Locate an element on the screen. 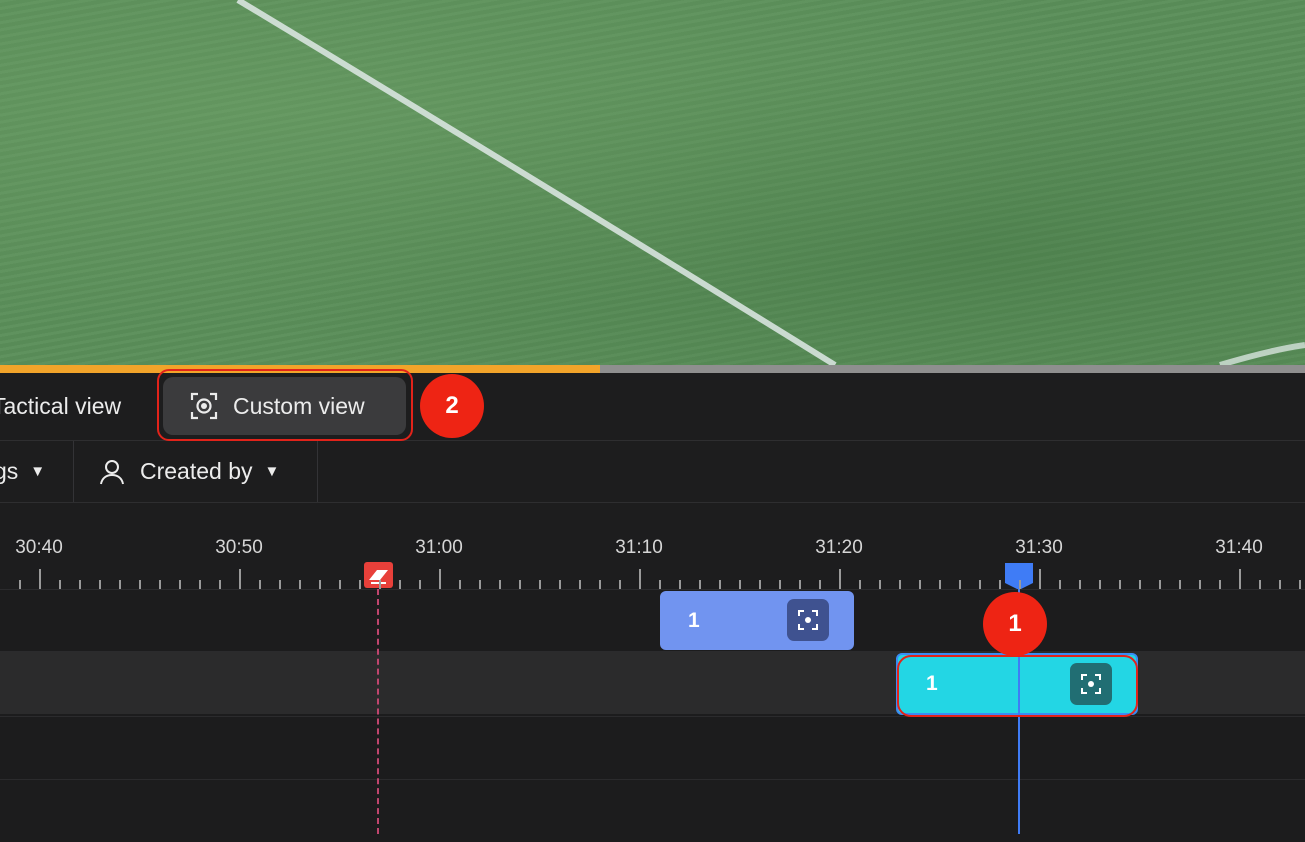 The height and width of the screenshot is (842, 1305). tab-tactical-view: Tactical view is located at coordinates (60, 406).